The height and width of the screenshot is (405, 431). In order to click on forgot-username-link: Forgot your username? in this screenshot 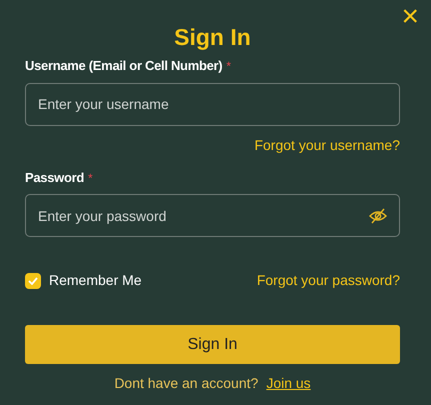, I will do `click(327, 145)`.